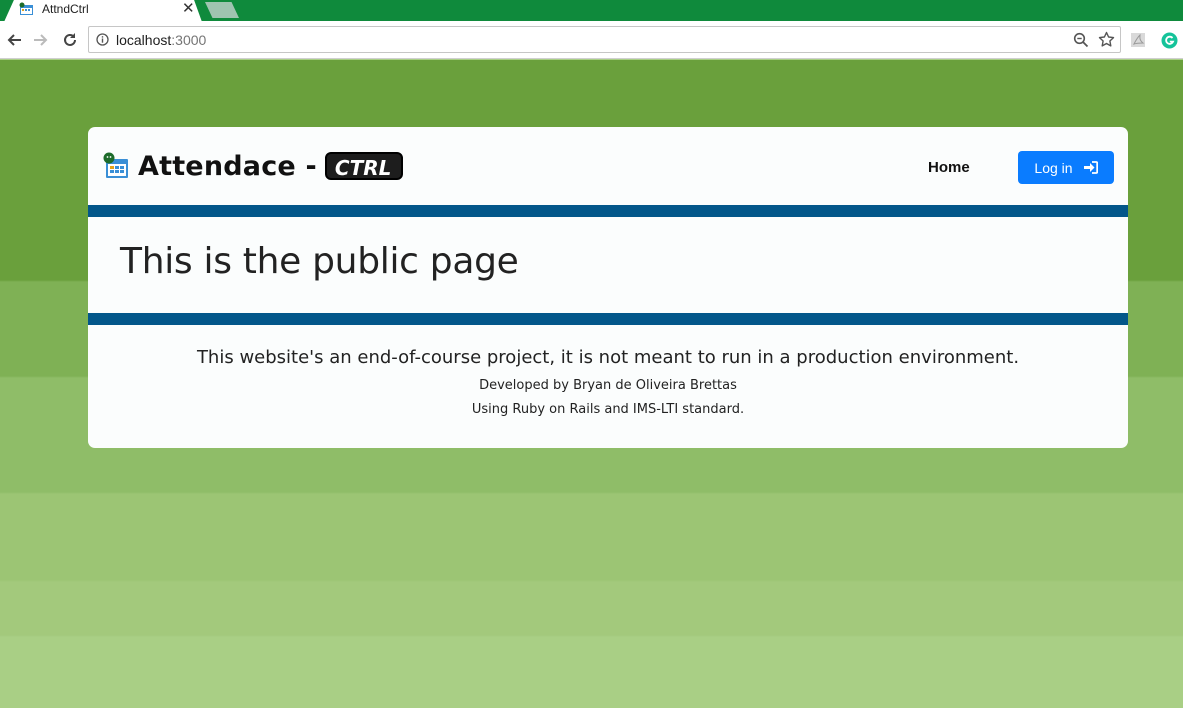 The height and width of the screenshot is (708, 1183). Describe the element at coordinates (608, 265) in the screenshot. I see `hero-section: This is the public page` at that location.